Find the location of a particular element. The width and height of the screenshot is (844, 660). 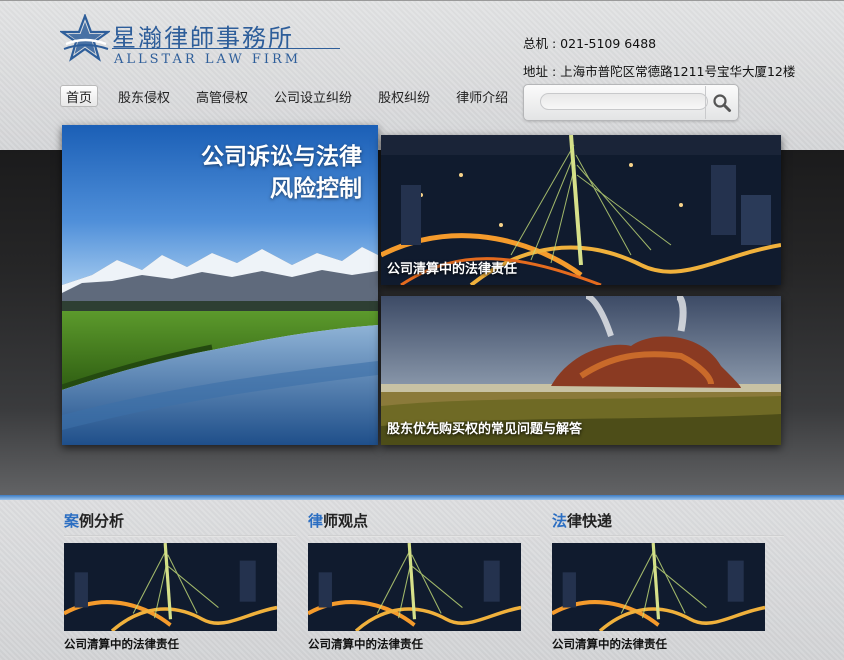

hero-card-liquidation: 公司清算中的法律责任 is located at coordinates (581, 210).